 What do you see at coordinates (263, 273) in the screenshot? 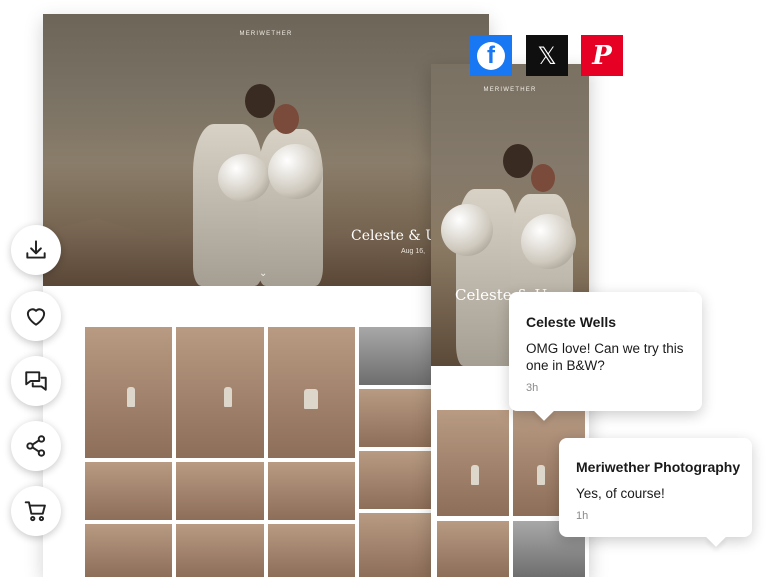
I see `scroll-chevron-icon: ⌄` at bounding box center [263, 273].